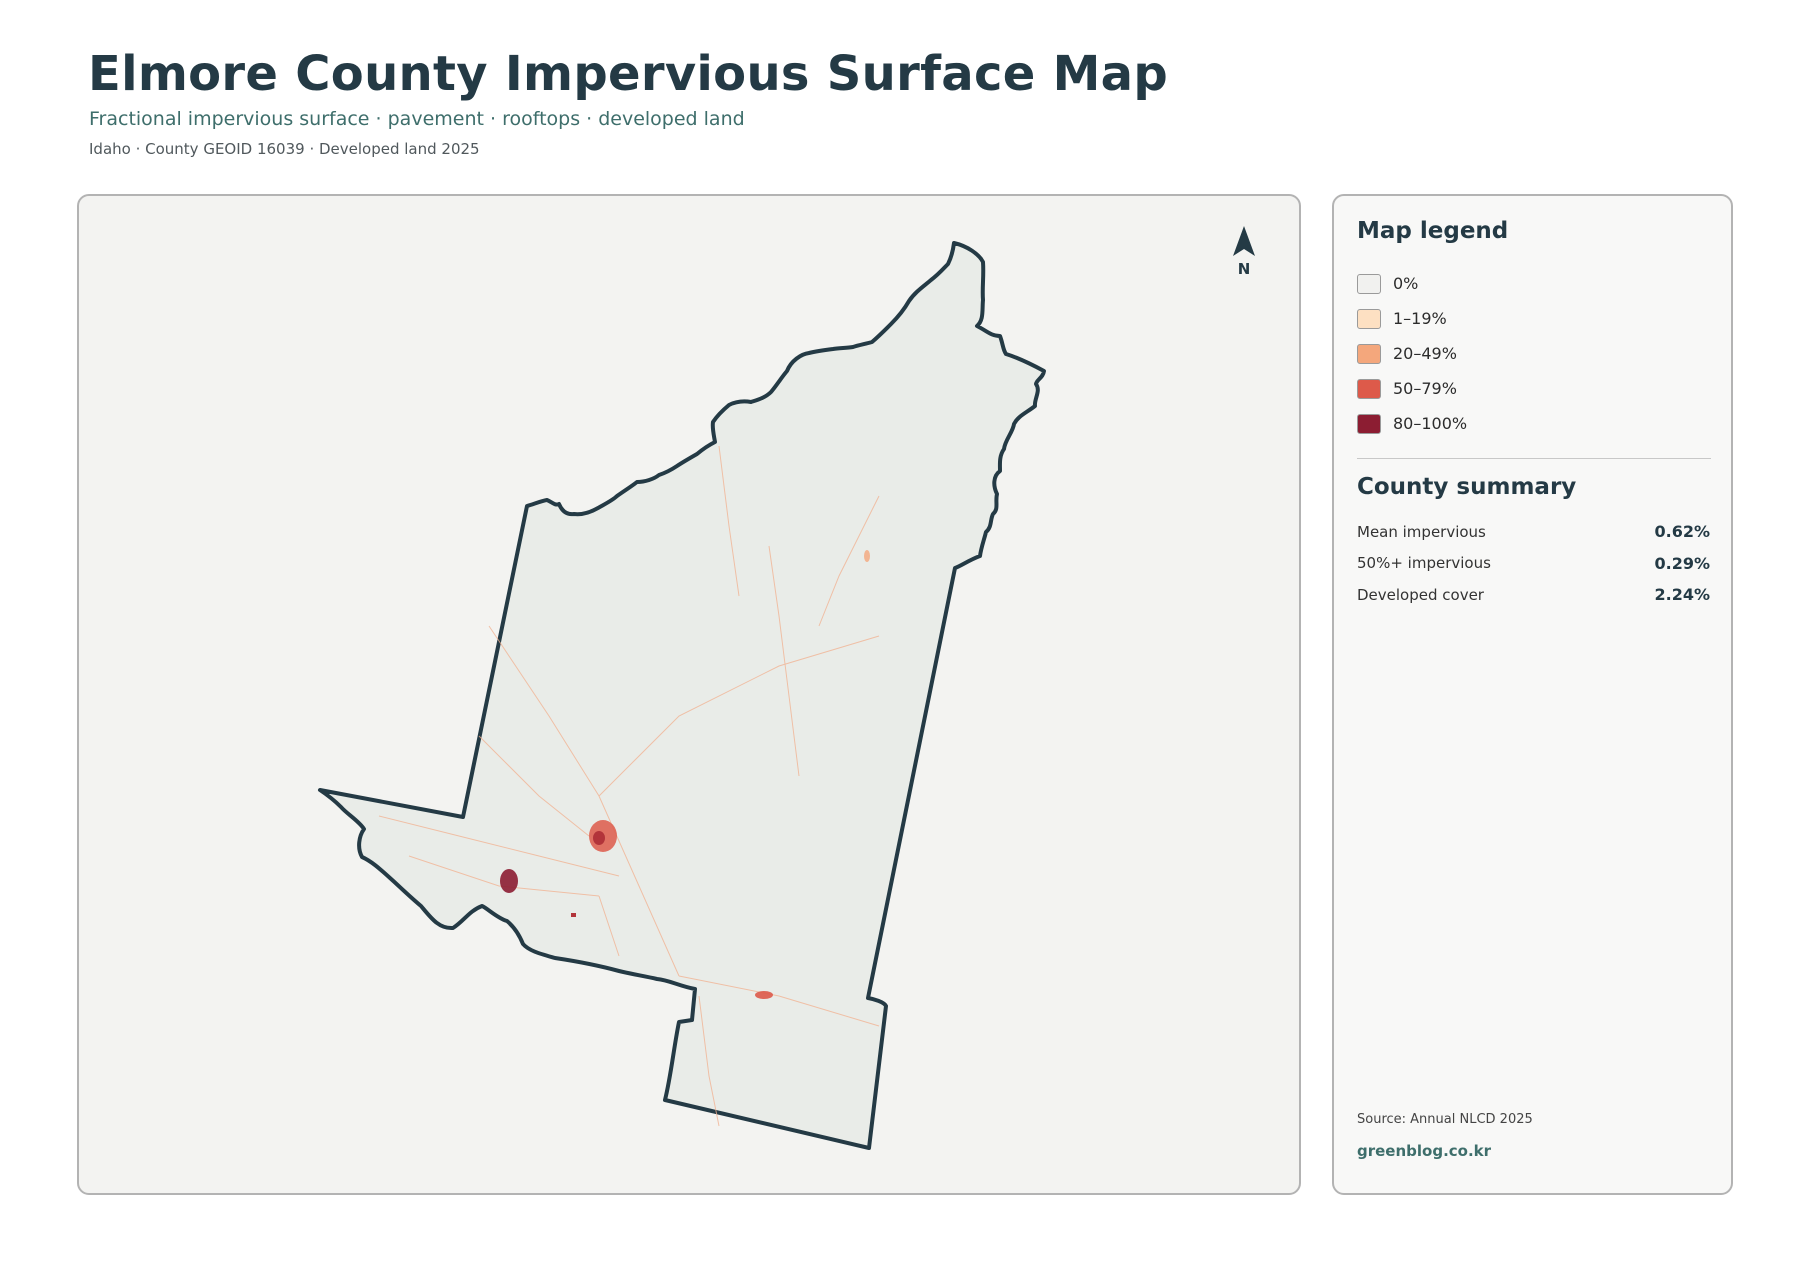 The width and height of the screenshot is (1800, 1273). Describe the element at coordinates (1406, 283) in the screenshot. I see `legend-label: 0%` at that location.